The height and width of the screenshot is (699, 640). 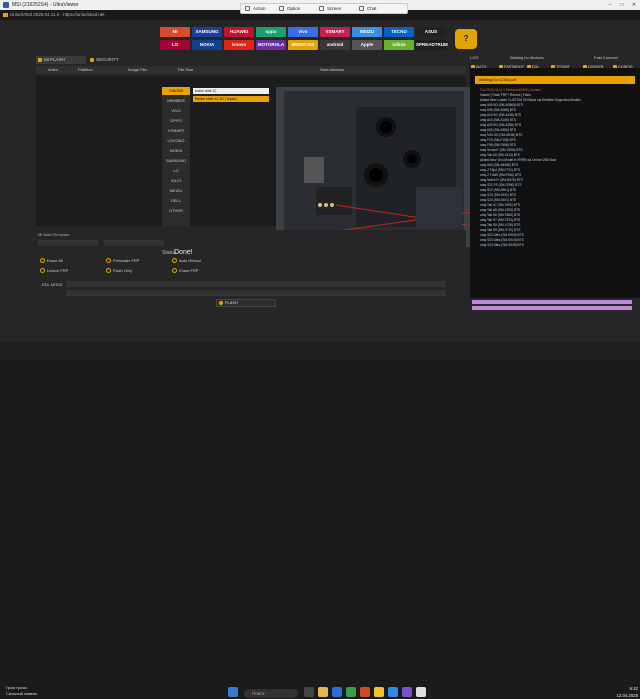 What do you see at coordinates (185, 270) in the screenshot?
I see `option-checkbox: Erase FRP` at bounding box center [185, 270].